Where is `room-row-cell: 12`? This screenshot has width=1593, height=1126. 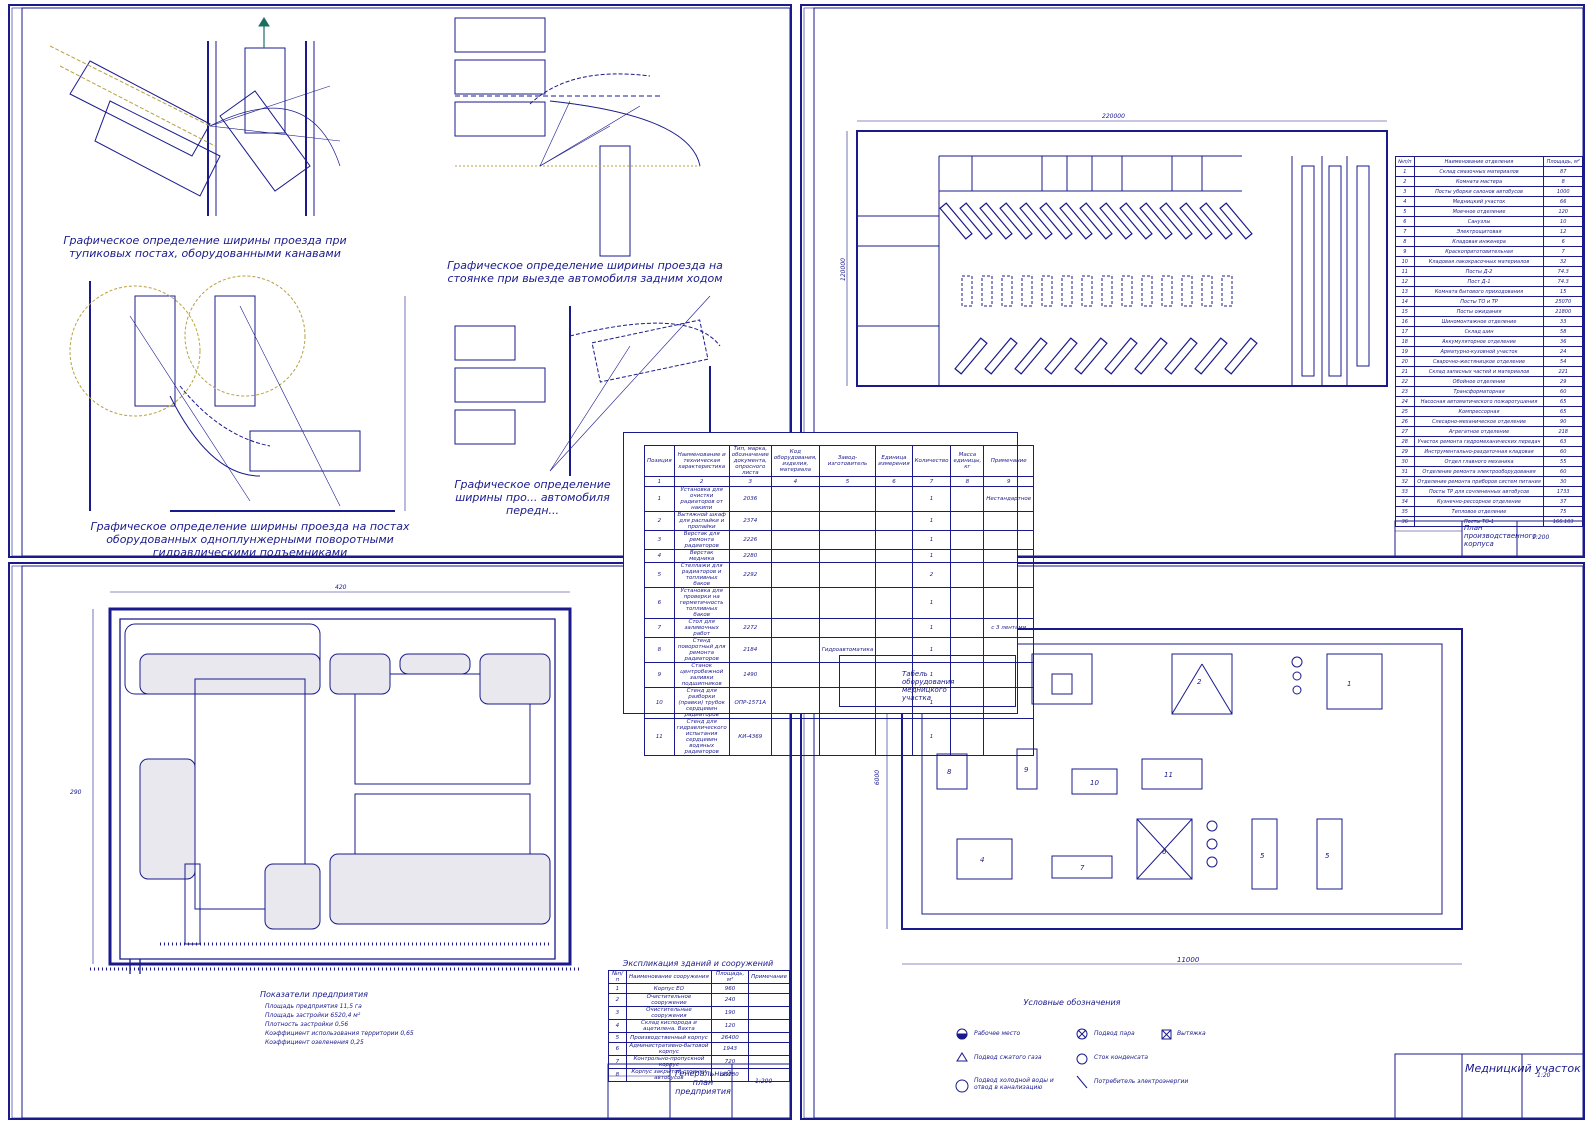 room-row-cell: 12 is located at coordinates (1563, 231).